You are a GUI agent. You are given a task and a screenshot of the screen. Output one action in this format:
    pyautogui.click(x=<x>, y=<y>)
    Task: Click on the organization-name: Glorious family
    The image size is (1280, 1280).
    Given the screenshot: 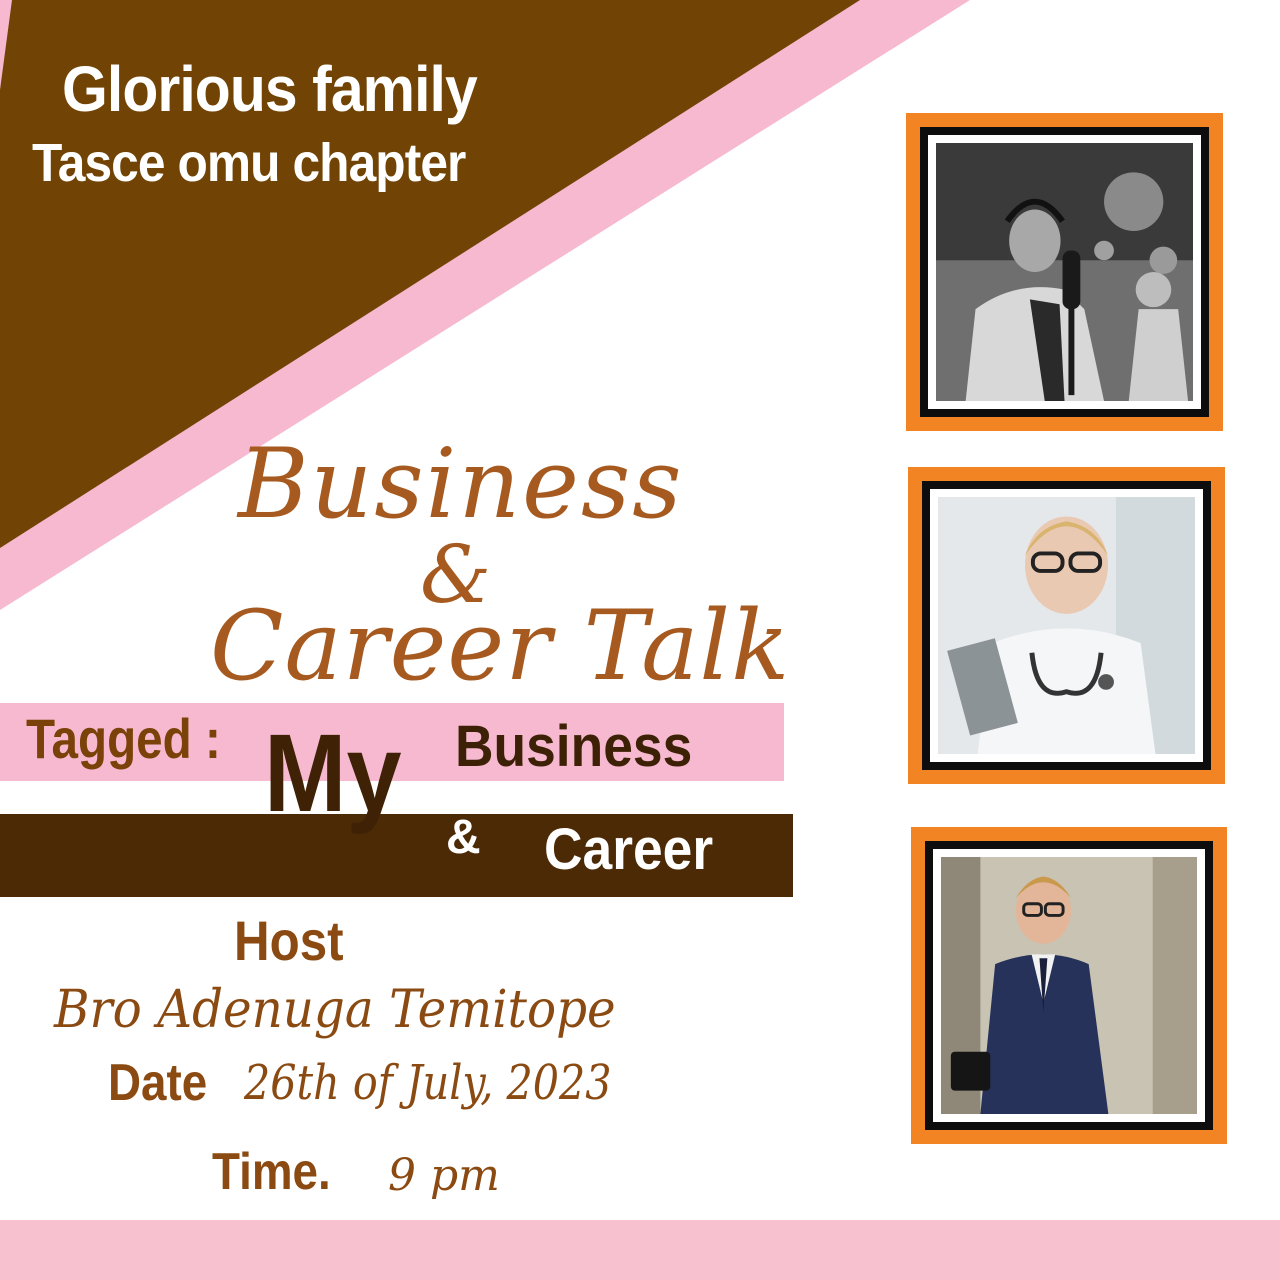 What is the action you would take?
    pyautogui.click(x=270, y=89)
    